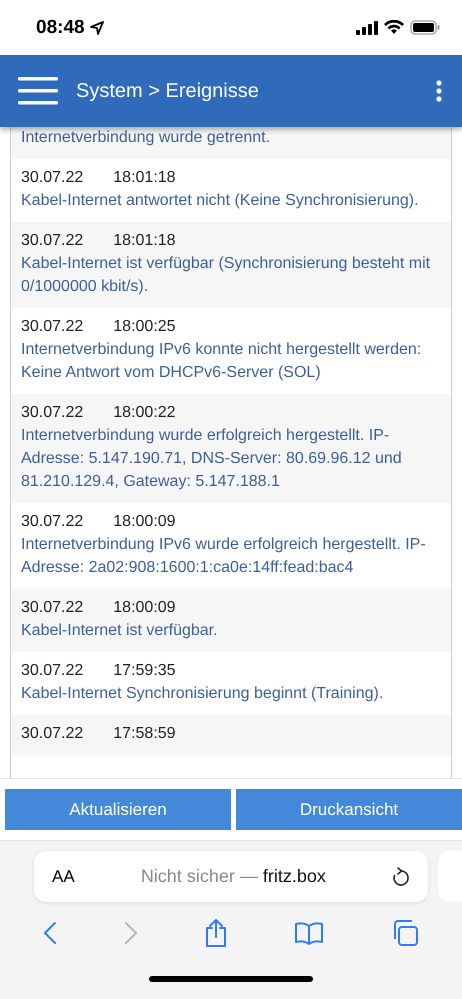 Image resolution: width=462 pixels, height=999 pixels. I want to click on text-size-button: AA, so click(63, 876).